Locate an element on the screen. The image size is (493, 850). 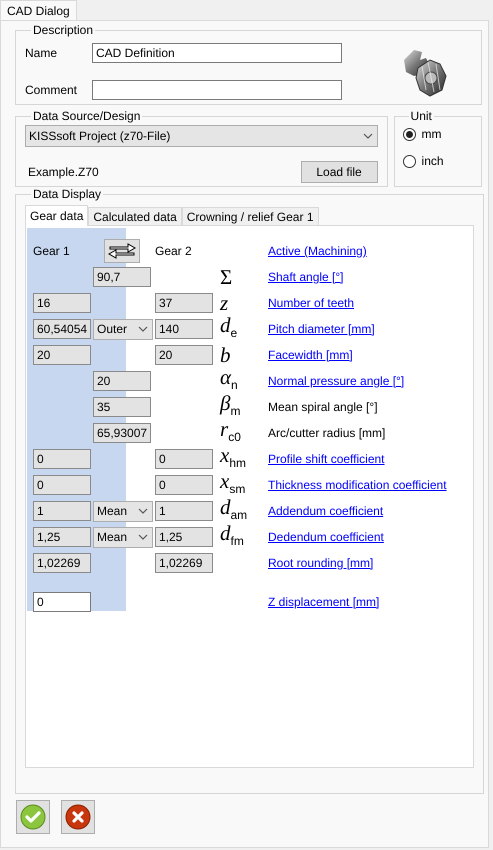
swap-arrows-icon is located at coordinates (122, 251).